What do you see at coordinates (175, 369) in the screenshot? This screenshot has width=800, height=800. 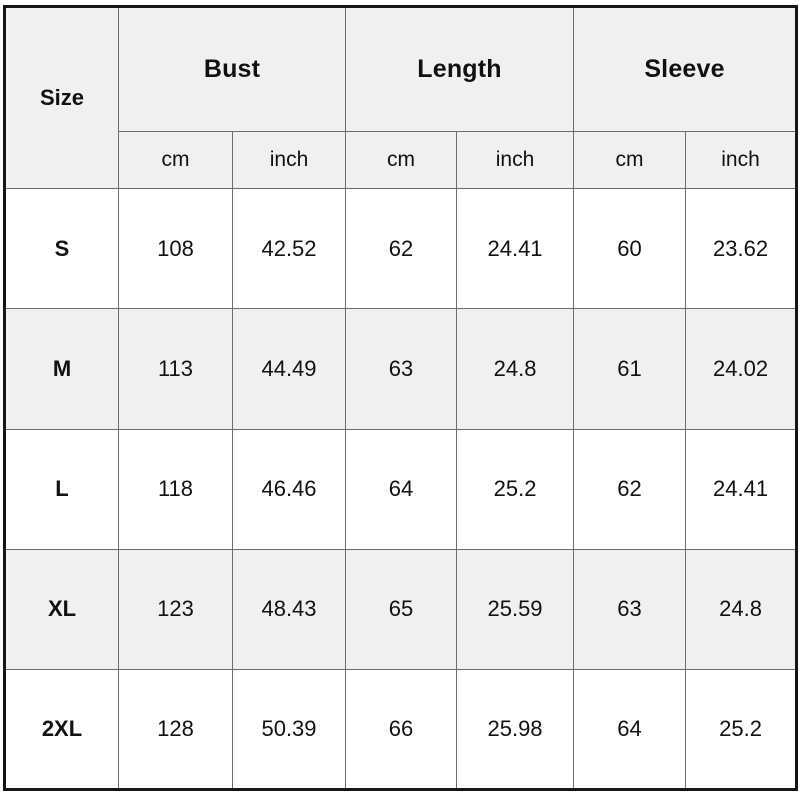 I see `cell-bust-cm: 113` at bounding box center [175, 369].